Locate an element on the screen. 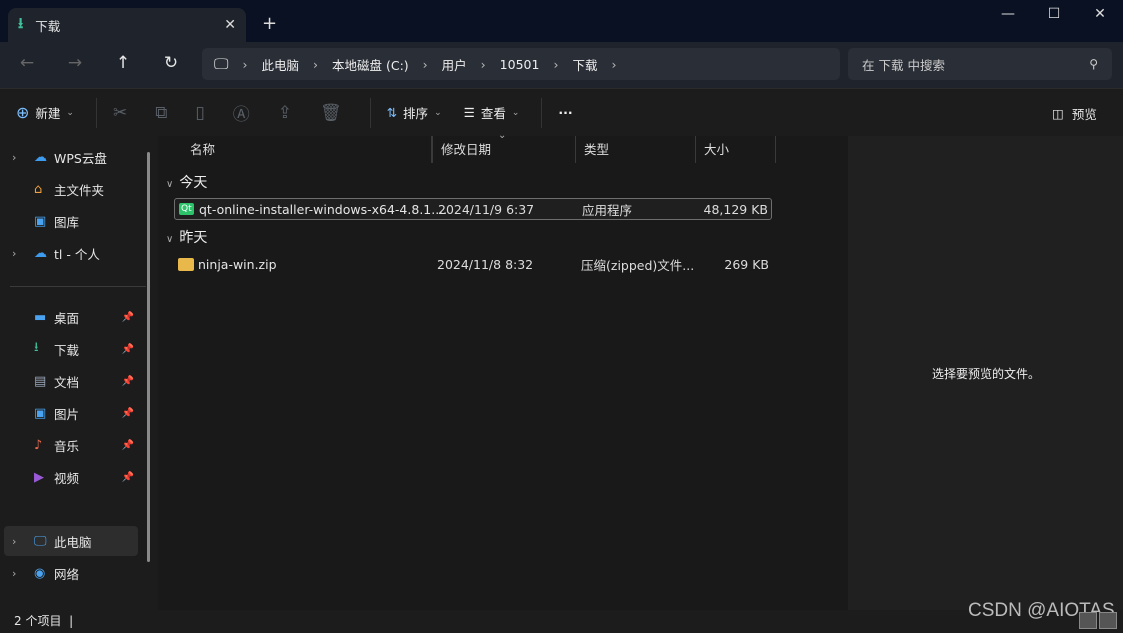 This screenshot has height=633, width=1123. copy-icon: ⧉ is located at coordinates (161, 112).